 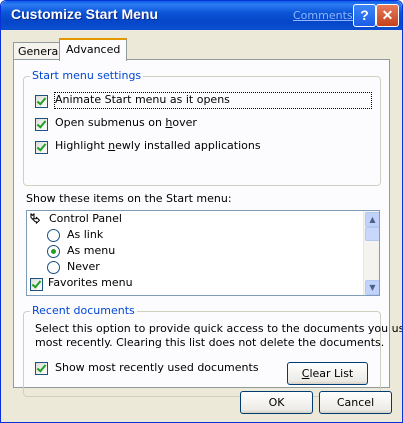 I want to click on as-link-radio, so click(x=53, y=235).